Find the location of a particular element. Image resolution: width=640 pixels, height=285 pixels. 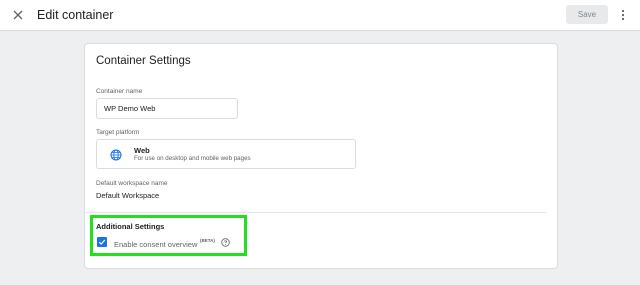

close-icon is located at coordinates (18, 15).